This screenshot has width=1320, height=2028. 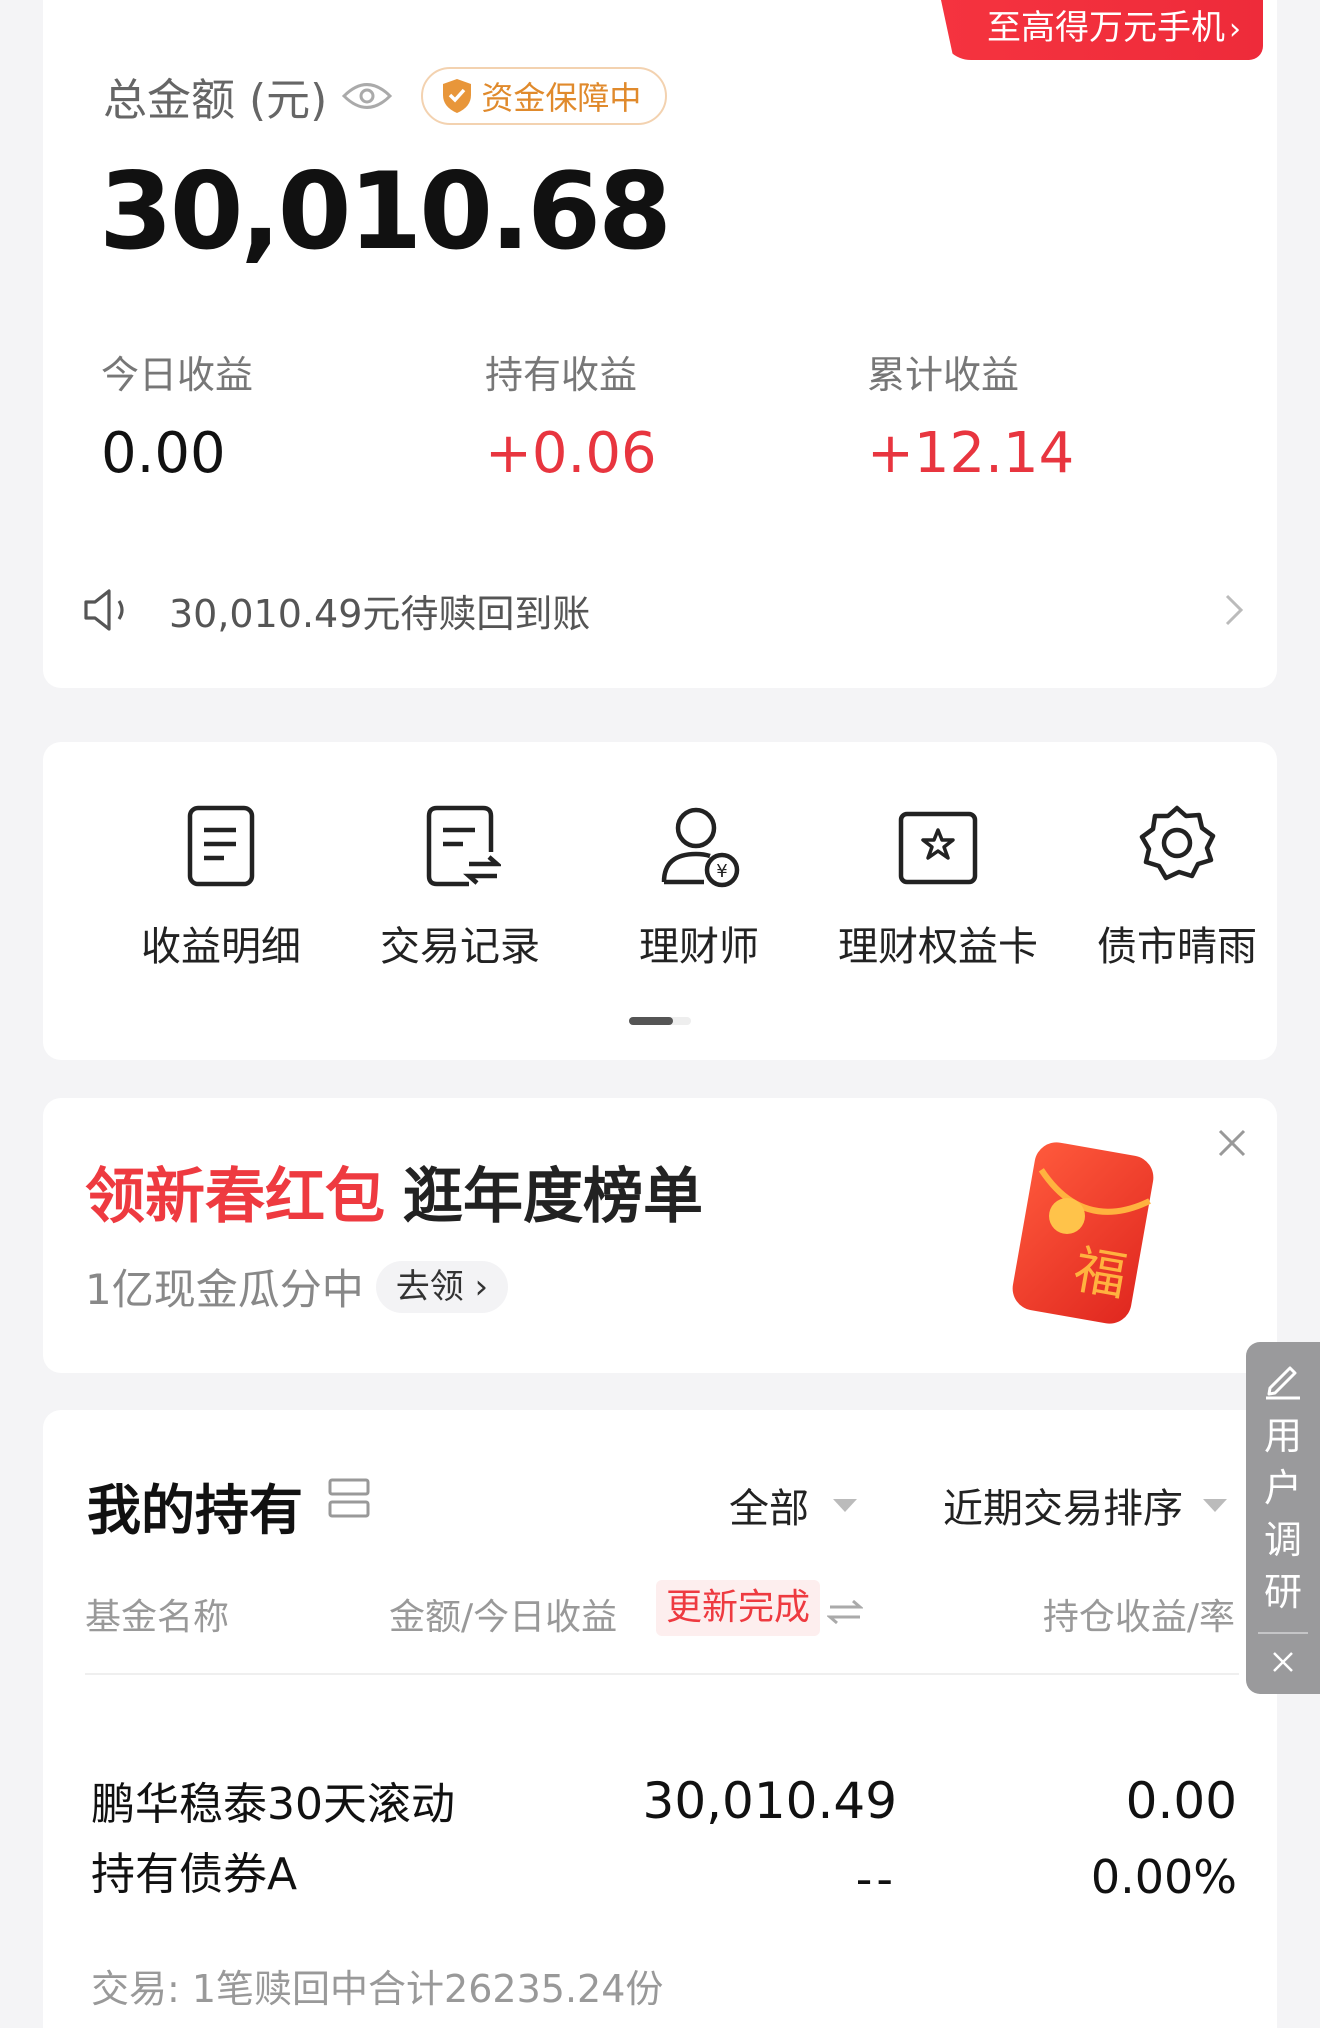 What do you see at coordinates (970, 415) in the screenshot?
I see `cumulative-profit-stat: 累计收益 +12.14` at bounding box center [970, 415].